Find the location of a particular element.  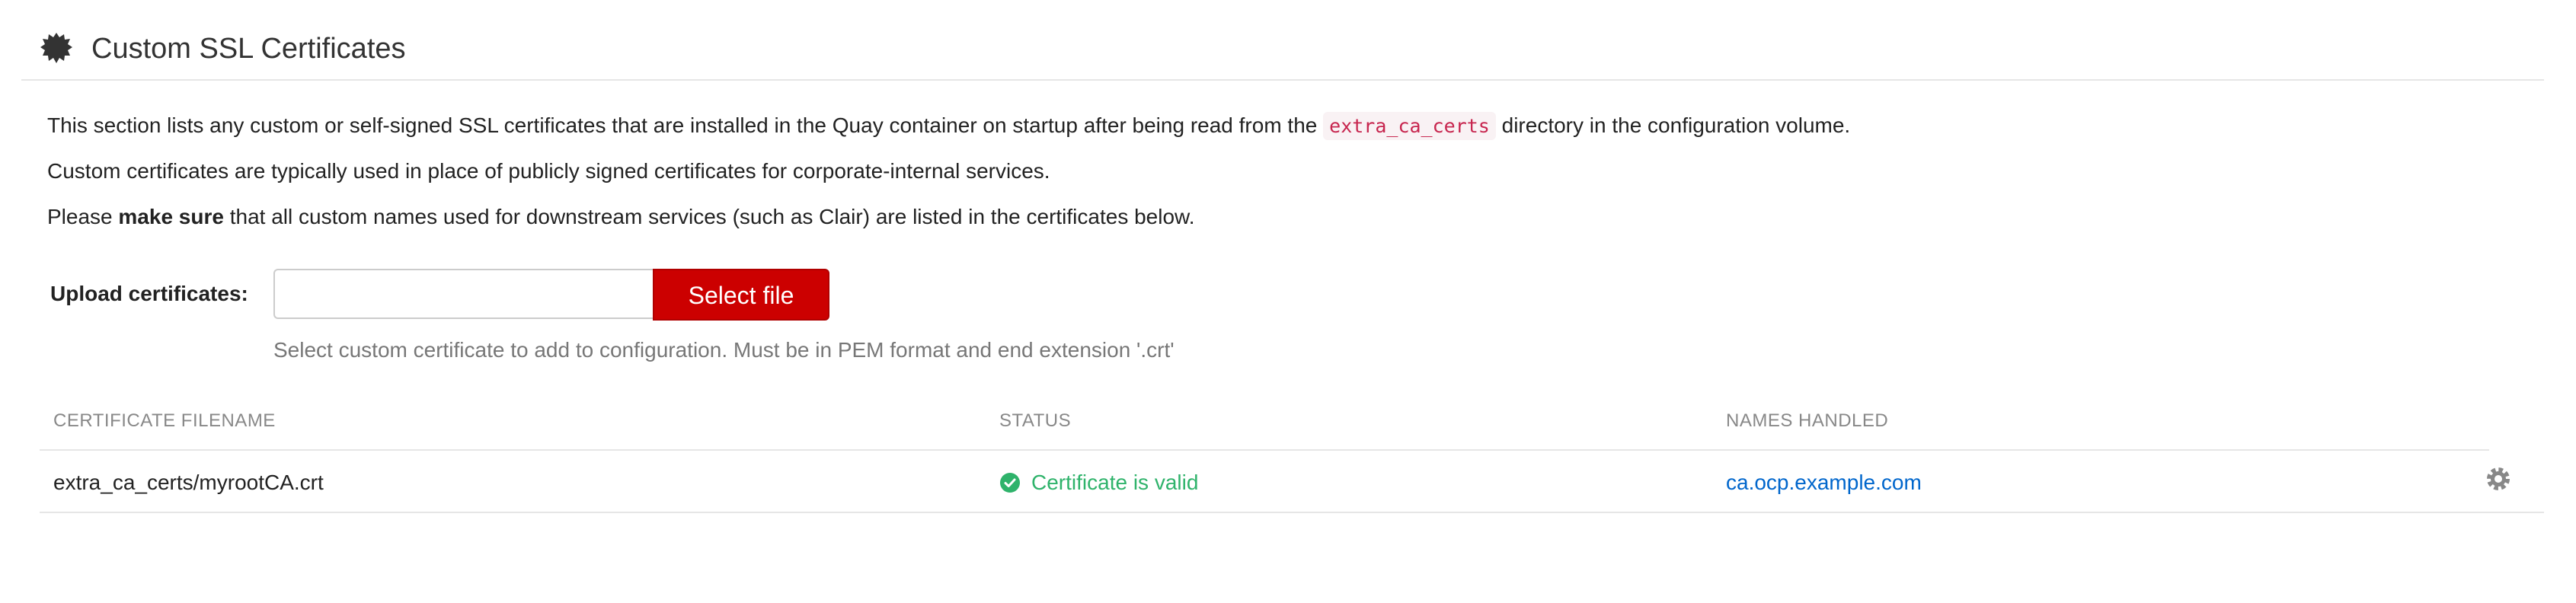

panel-header: Custom SSL Certificates is located at coordinates (1282, 40).